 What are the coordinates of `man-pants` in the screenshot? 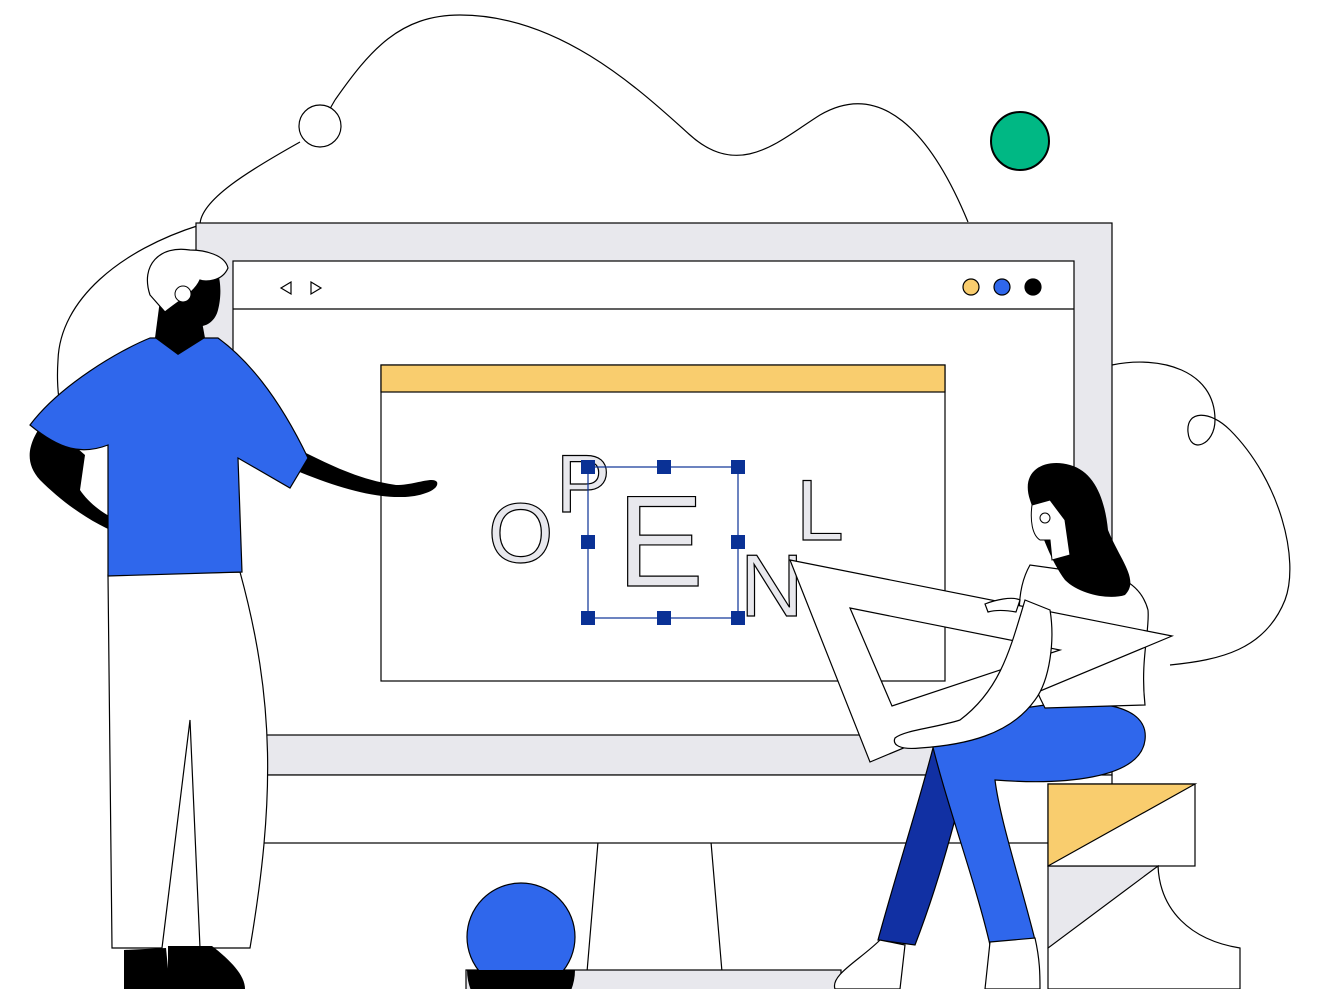 It's located at (188, 760).